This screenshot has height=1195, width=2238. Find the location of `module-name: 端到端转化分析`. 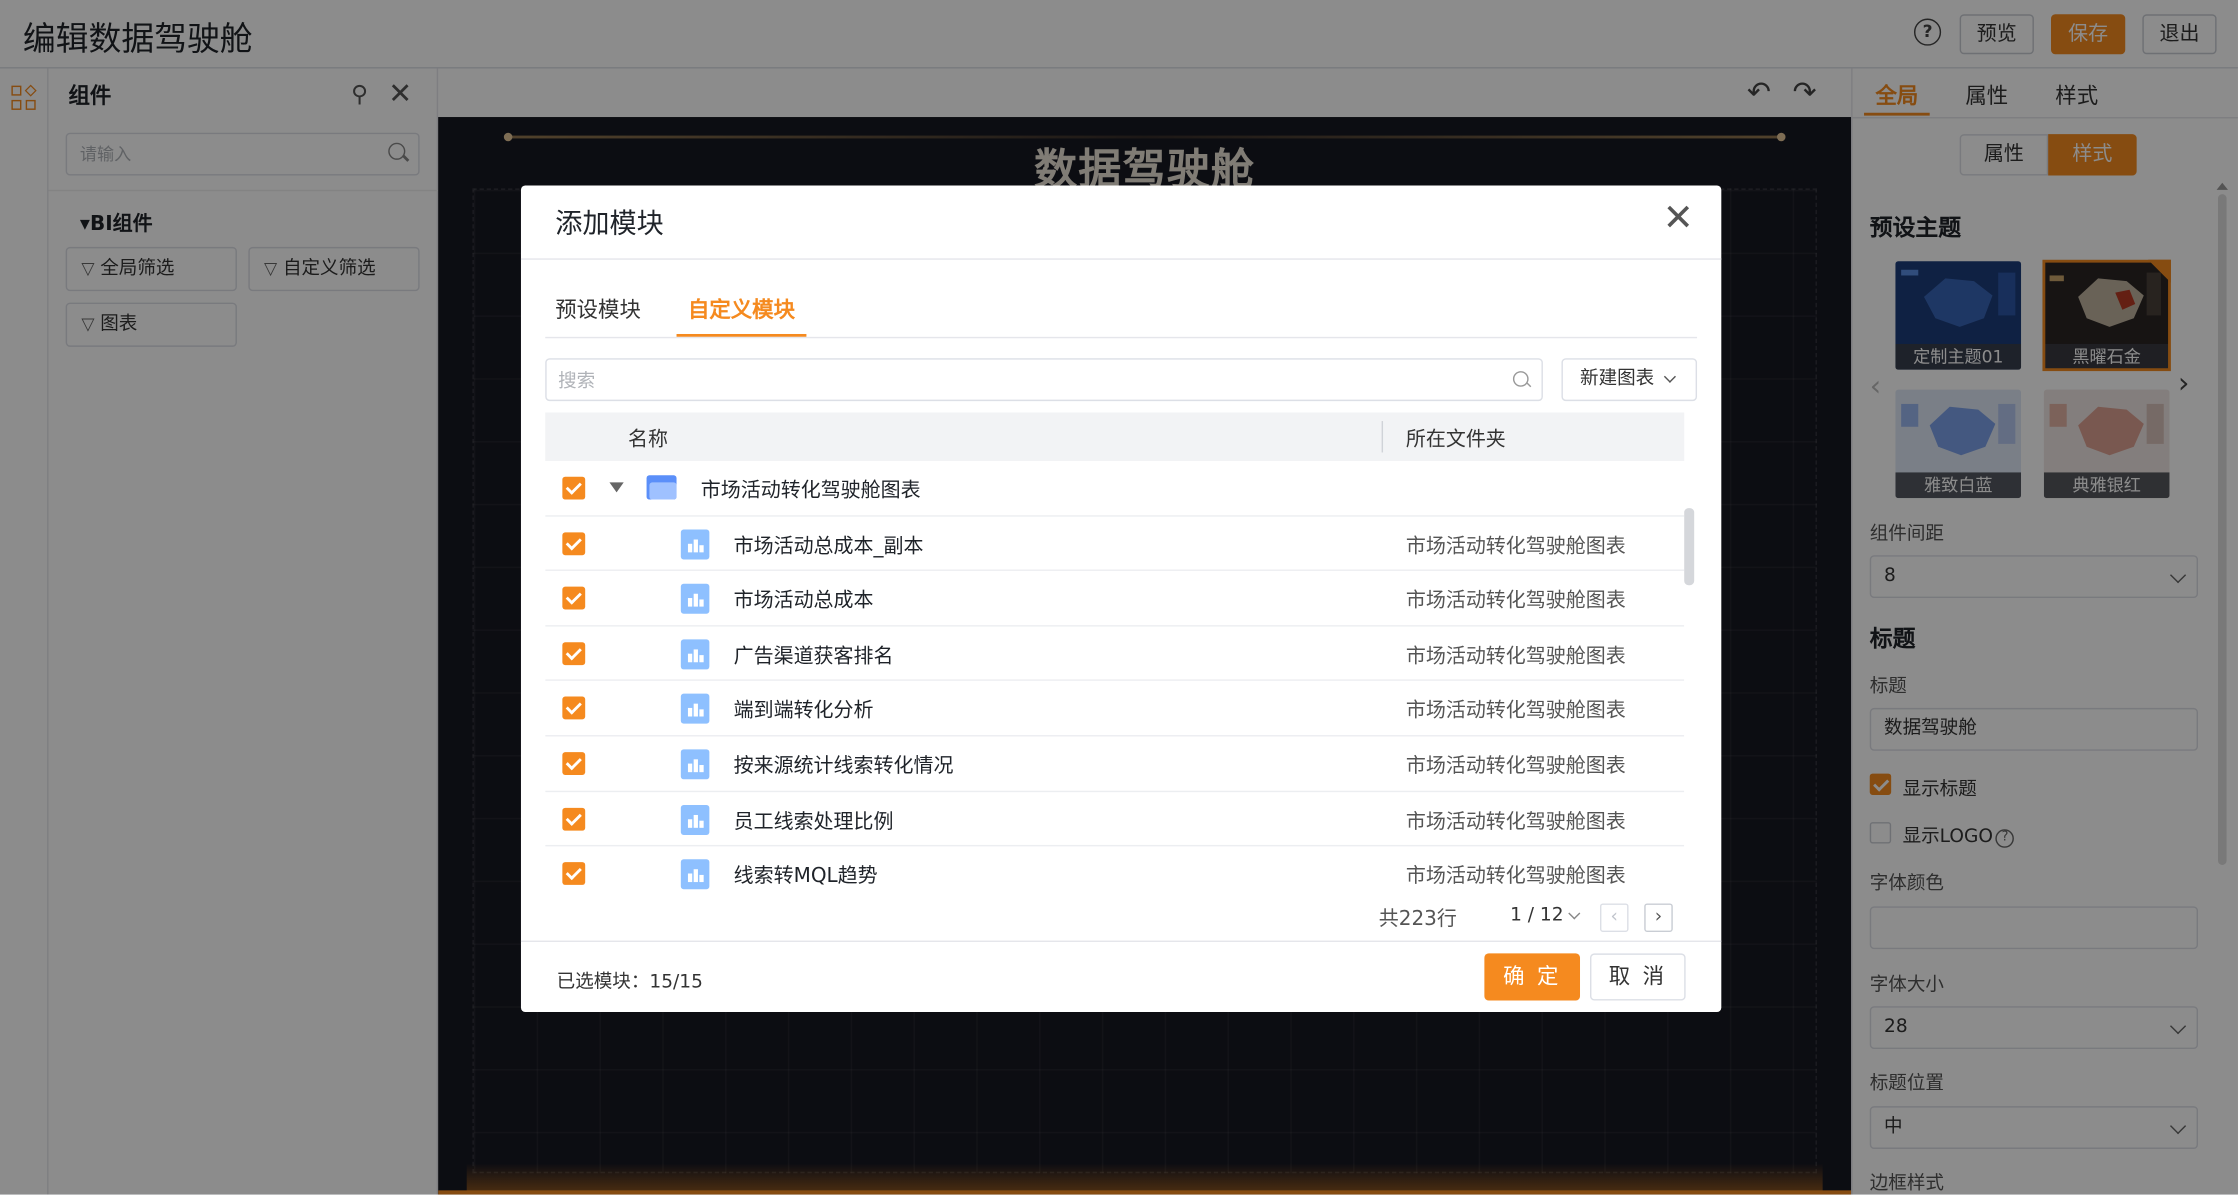

module-name: 端到端转化分析 is located at coordinates (803, 711).